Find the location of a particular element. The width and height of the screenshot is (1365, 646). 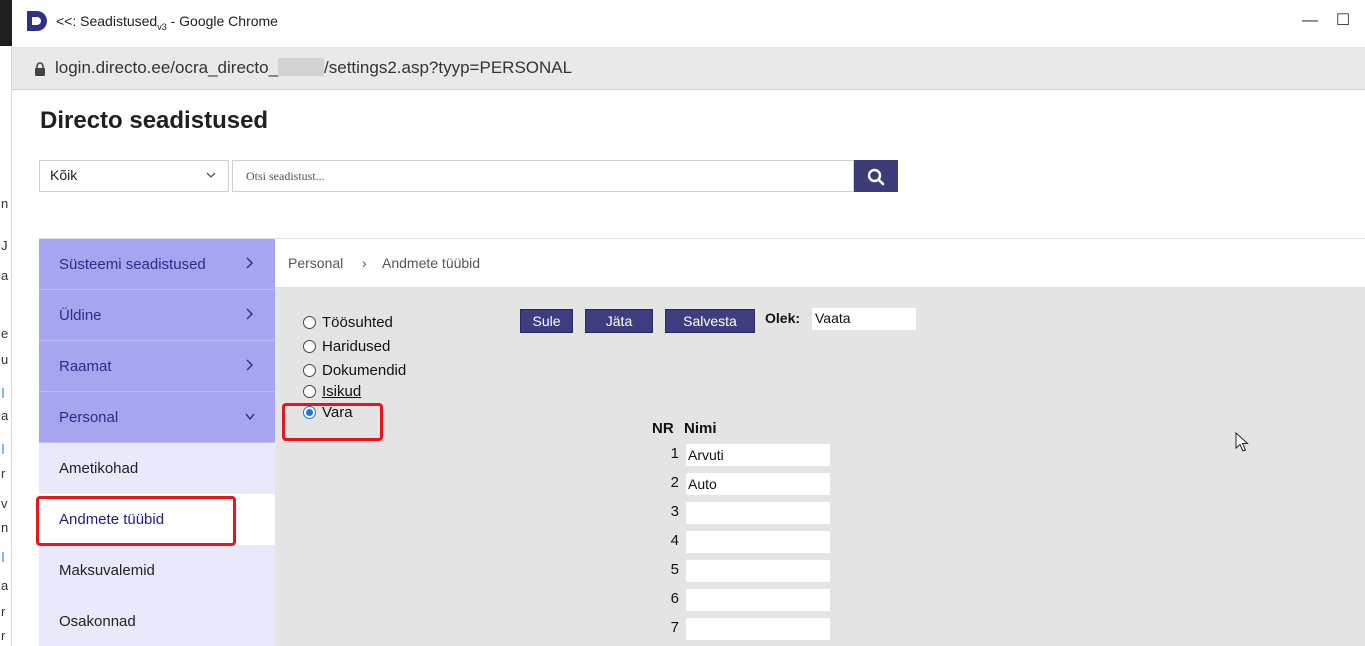

category-select-value: Kõik is located at coordinates (64, 175).